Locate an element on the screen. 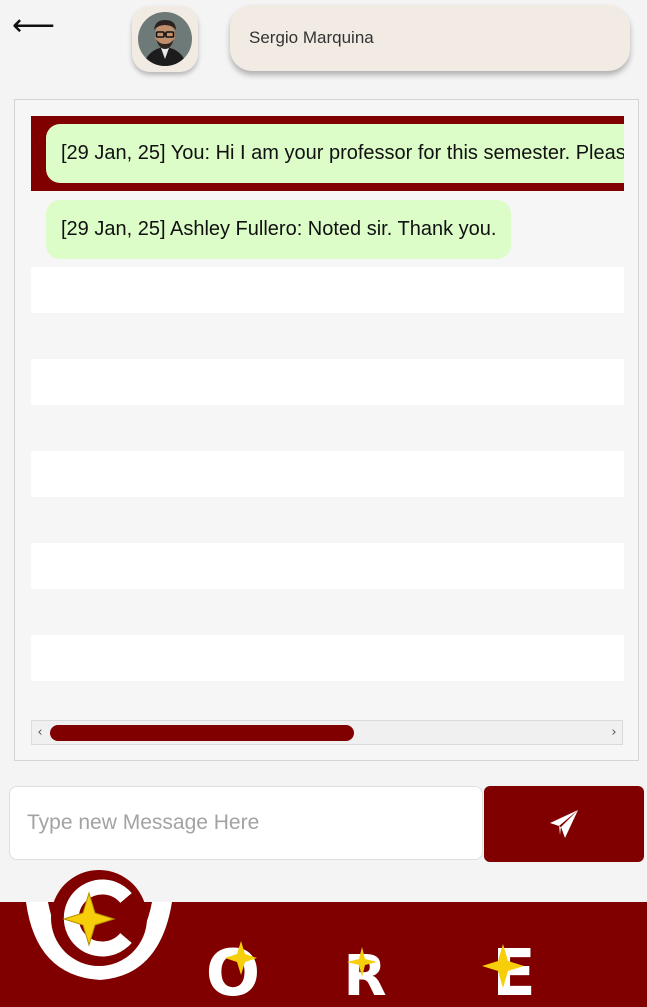  logo-letter: R is located at coordinates (364, 975).